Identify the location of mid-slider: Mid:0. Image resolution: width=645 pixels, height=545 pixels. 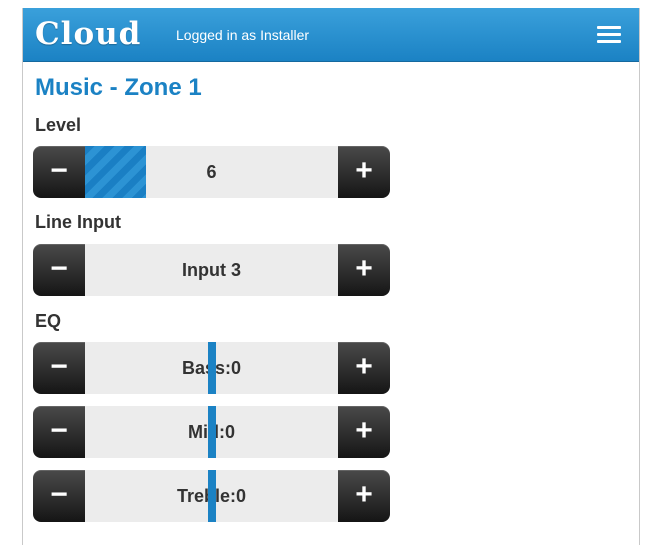
(211, 432).